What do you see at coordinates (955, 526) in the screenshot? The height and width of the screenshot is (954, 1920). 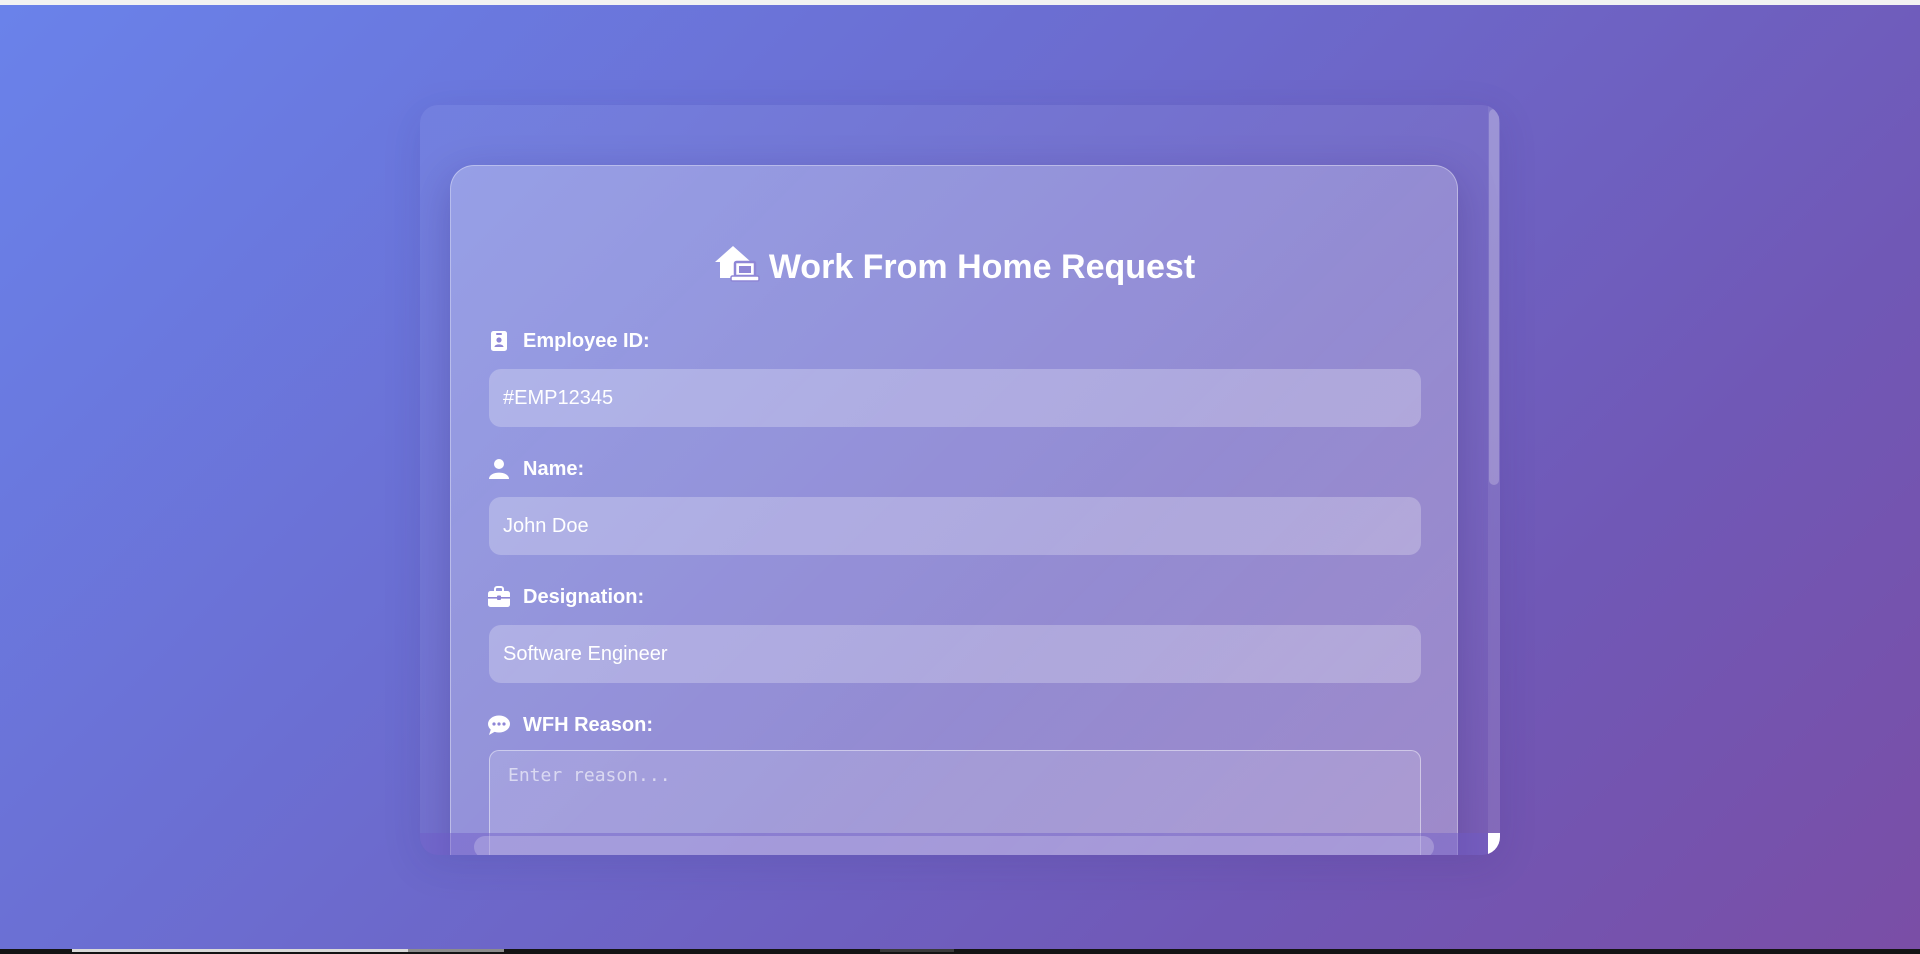 I see `name-field: John Doe` at bounding box center [955, 526].